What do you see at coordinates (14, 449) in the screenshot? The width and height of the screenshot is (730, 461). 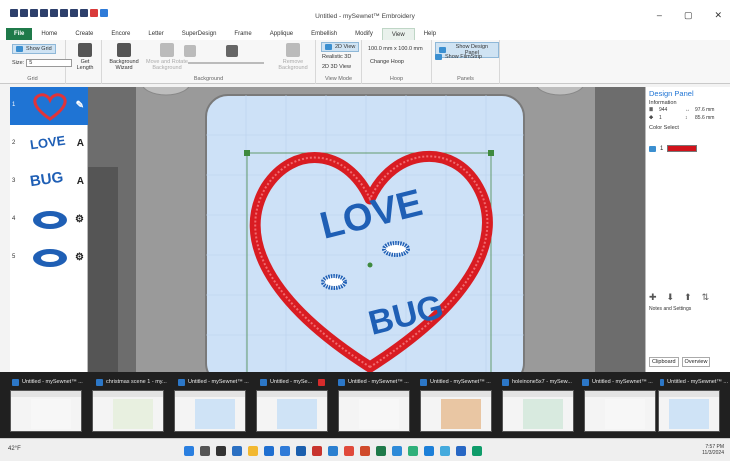 I see `weather-widget: 42°F` at bounding box center [14, 449].